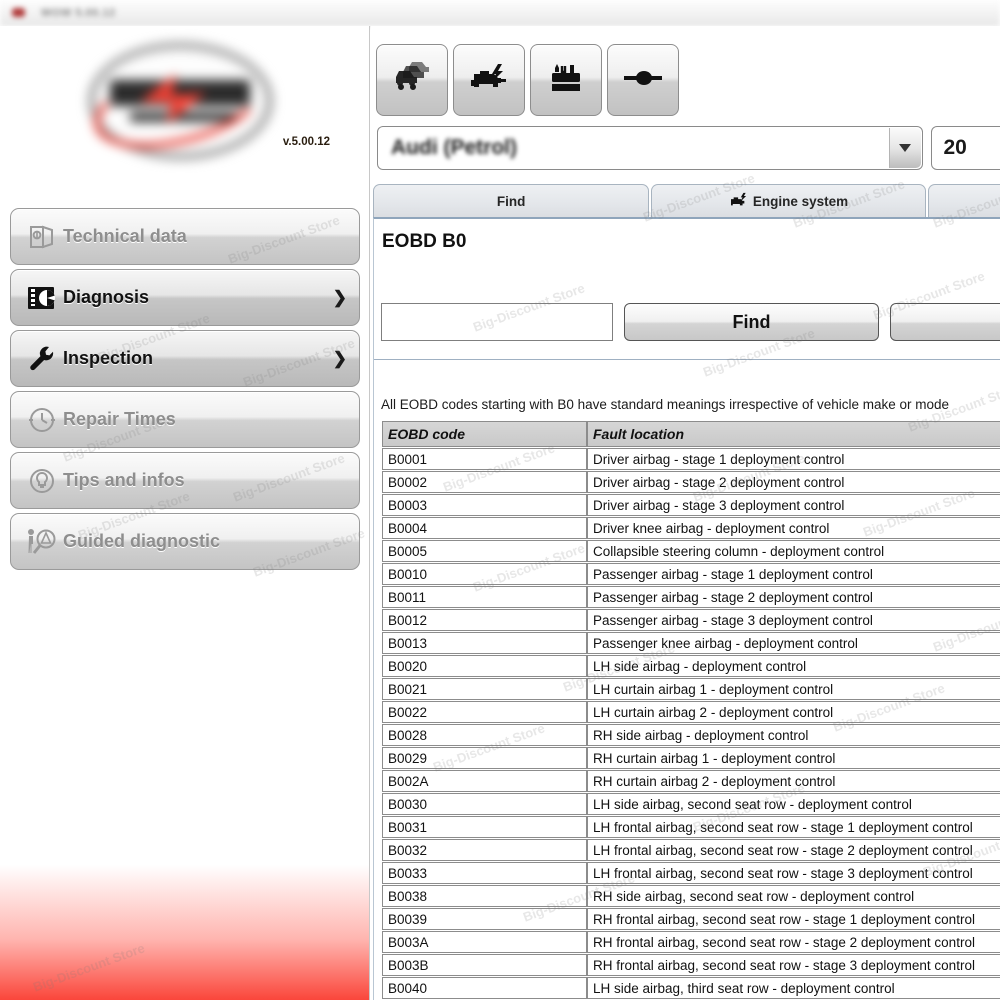 This screenshot has width=1000, height=1000. I want to click on cell-fault-location: Driver knee airbag - deployment control, so click(793, 528).